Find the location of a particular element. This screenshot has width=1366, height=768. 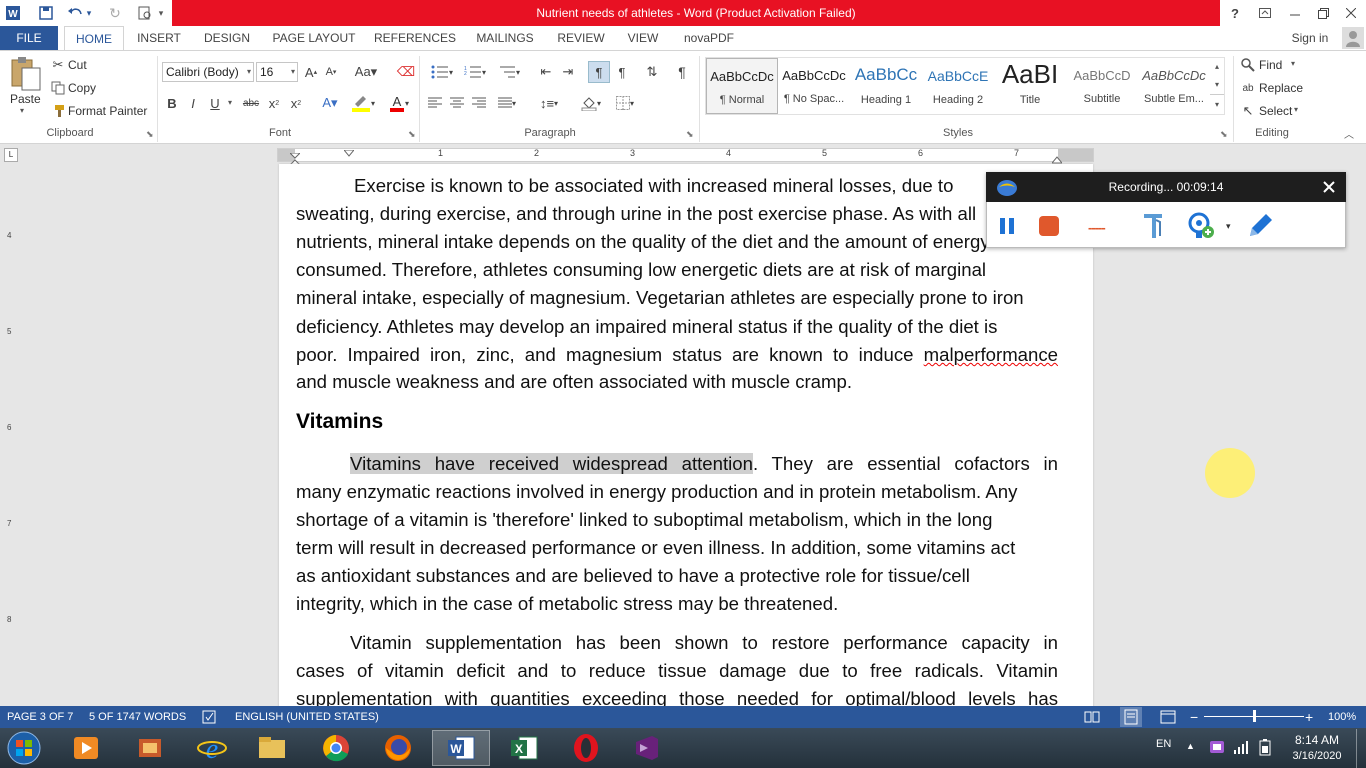

superscript-icon: x2 is located at coordinates (296, 103).